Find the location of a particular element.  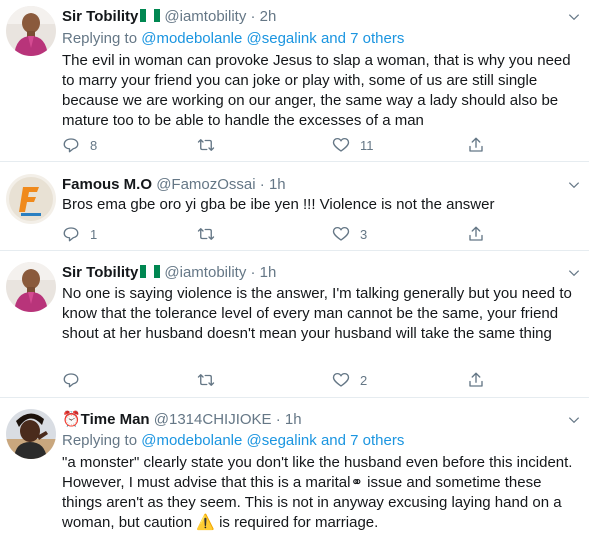

display-name: ⏰Time Man is located at coordinates (106, 419).